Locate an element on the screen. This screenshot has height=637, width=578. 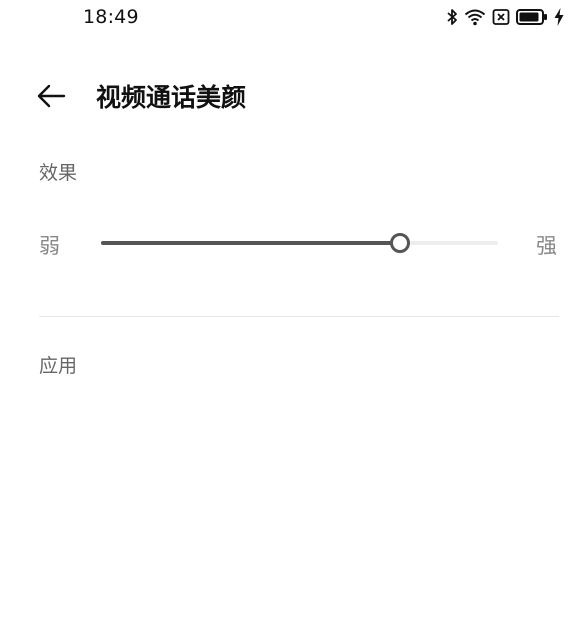
status-time: 18:49 is located at coordinates (111, 17).